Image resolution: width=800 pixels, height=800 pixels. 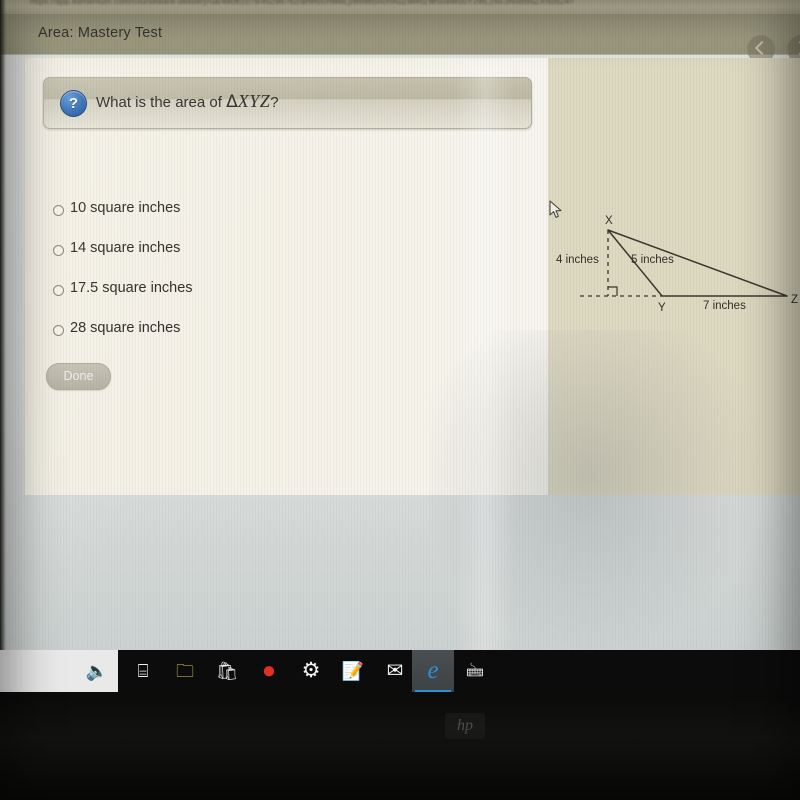 I want to click on windows-taskbar: 🔈 ⌸ 🗀 🛍 ● ⚙ 📝 ✉ e 🖮, so click(x=400, y=672).